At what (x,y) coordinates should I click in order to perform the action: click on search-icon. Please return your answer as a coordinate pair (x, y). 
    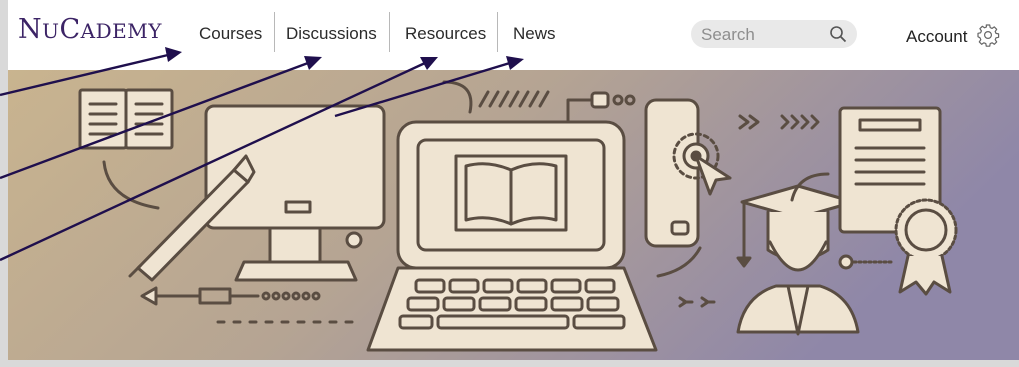
    Looking at the image, I should click on (838, 34).